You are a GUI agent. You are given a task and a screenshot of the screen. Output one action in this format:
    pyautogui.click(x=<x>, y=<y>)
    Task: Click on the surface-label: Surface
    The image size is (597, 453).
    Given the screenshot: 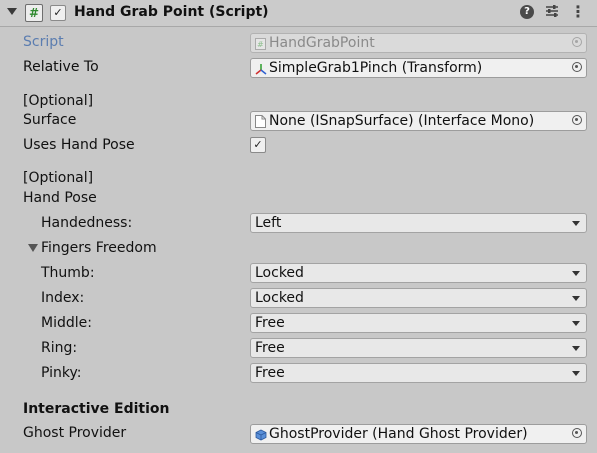 What is the action you would take?
    pyautogui.click(x=50, y=120)
    